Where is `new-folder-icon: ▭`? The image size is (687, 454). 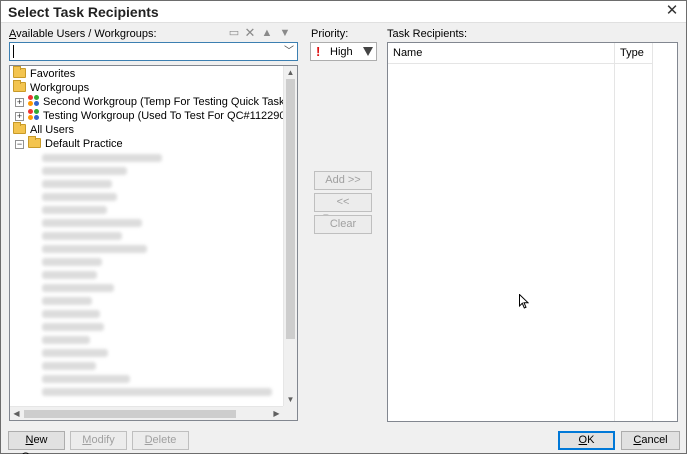 new-folder-icon: ▭ is located at coordinates (234, 33).